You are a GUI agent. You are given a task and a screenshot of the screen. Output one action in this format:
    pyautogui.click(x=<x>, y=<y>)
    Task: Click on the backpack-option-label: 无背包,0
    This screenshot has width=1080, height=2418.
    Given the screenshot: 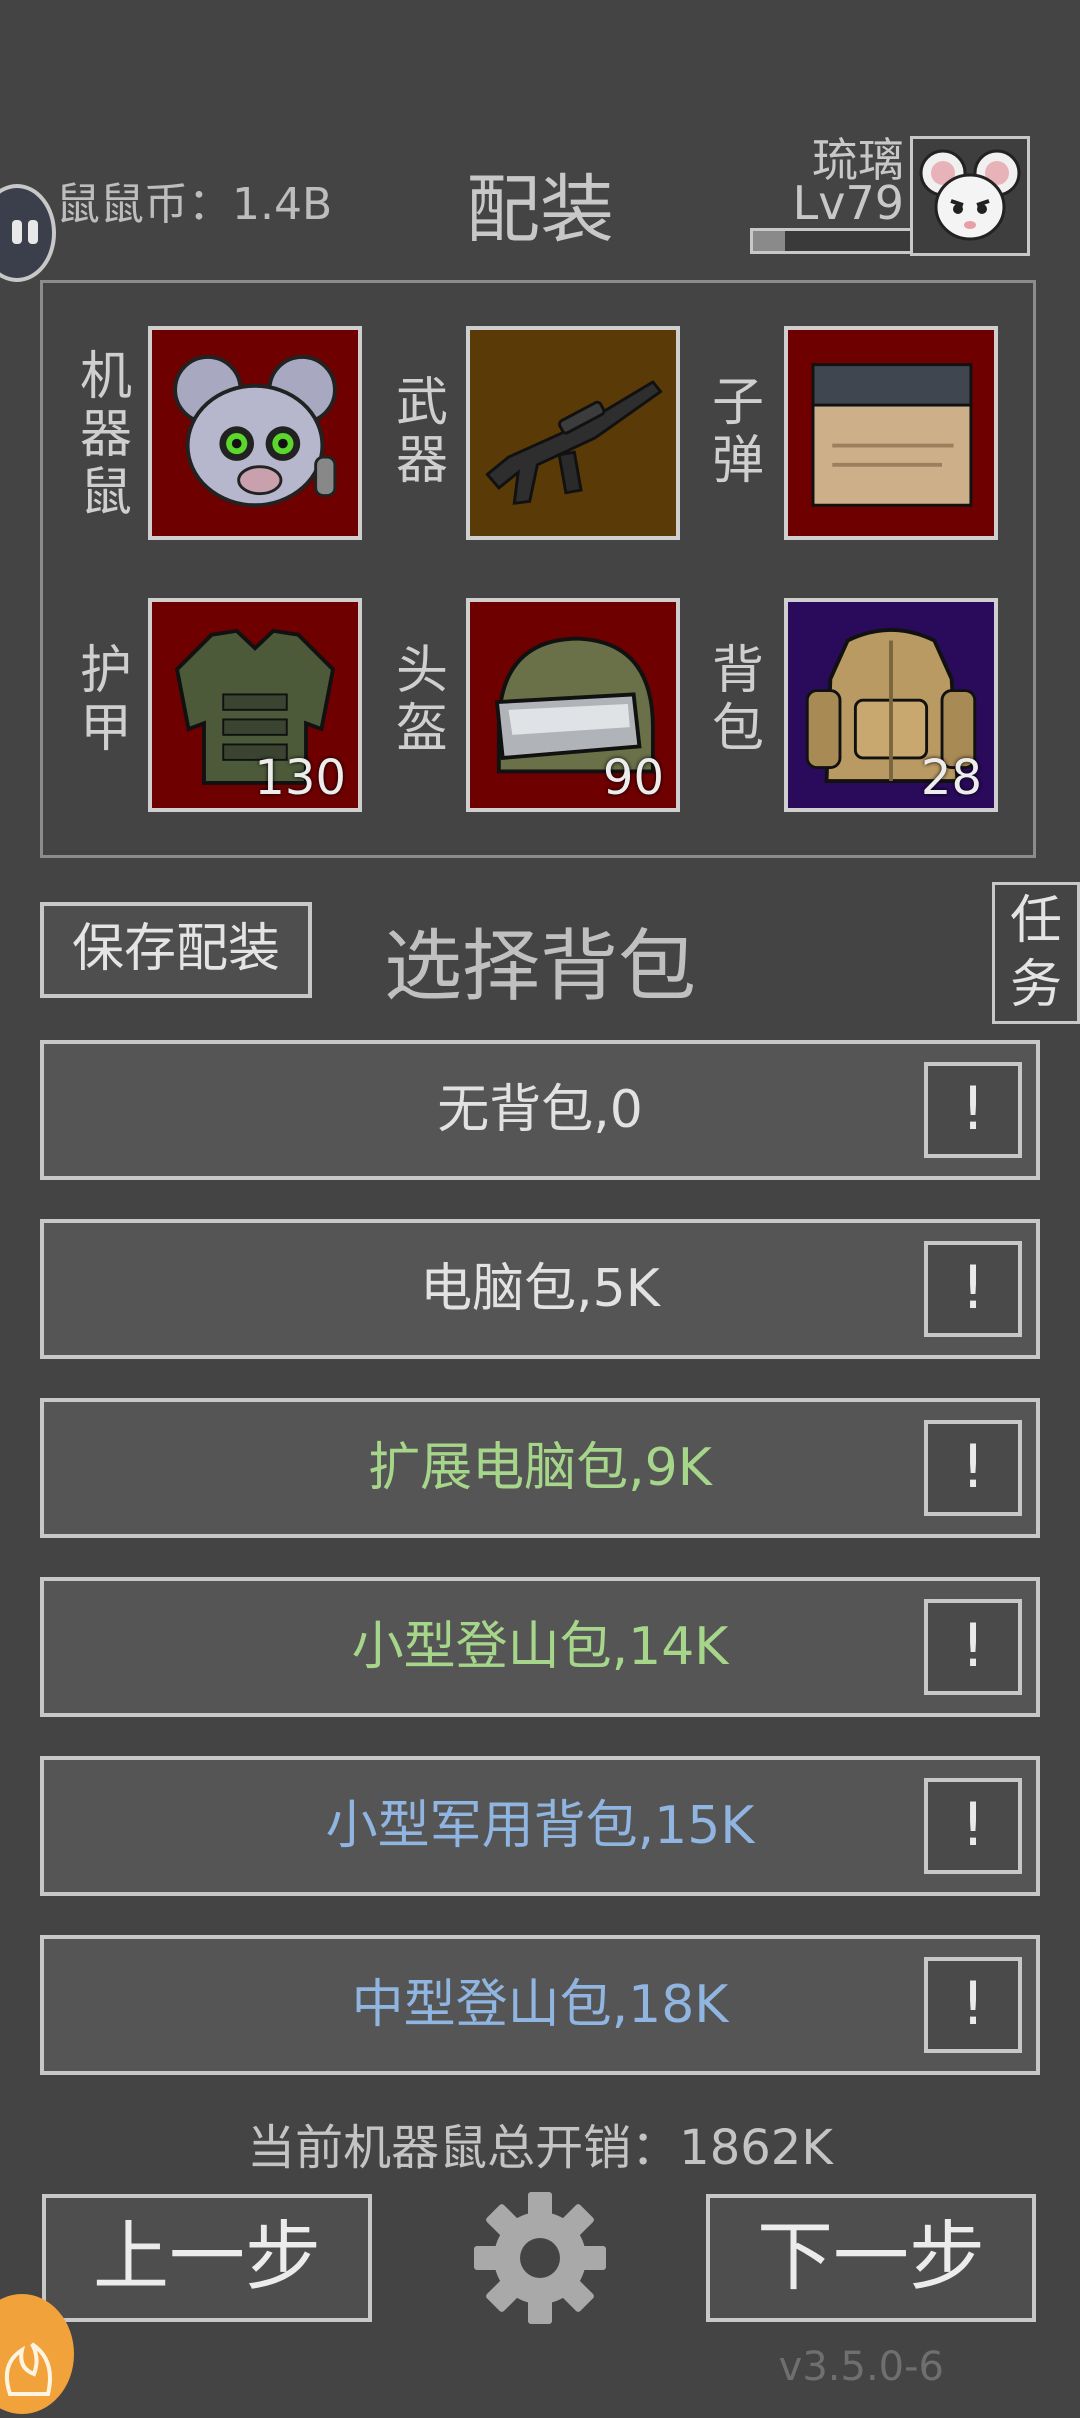 What is the action you would take?
    pyautogui.click(x=540, y=1110)
    